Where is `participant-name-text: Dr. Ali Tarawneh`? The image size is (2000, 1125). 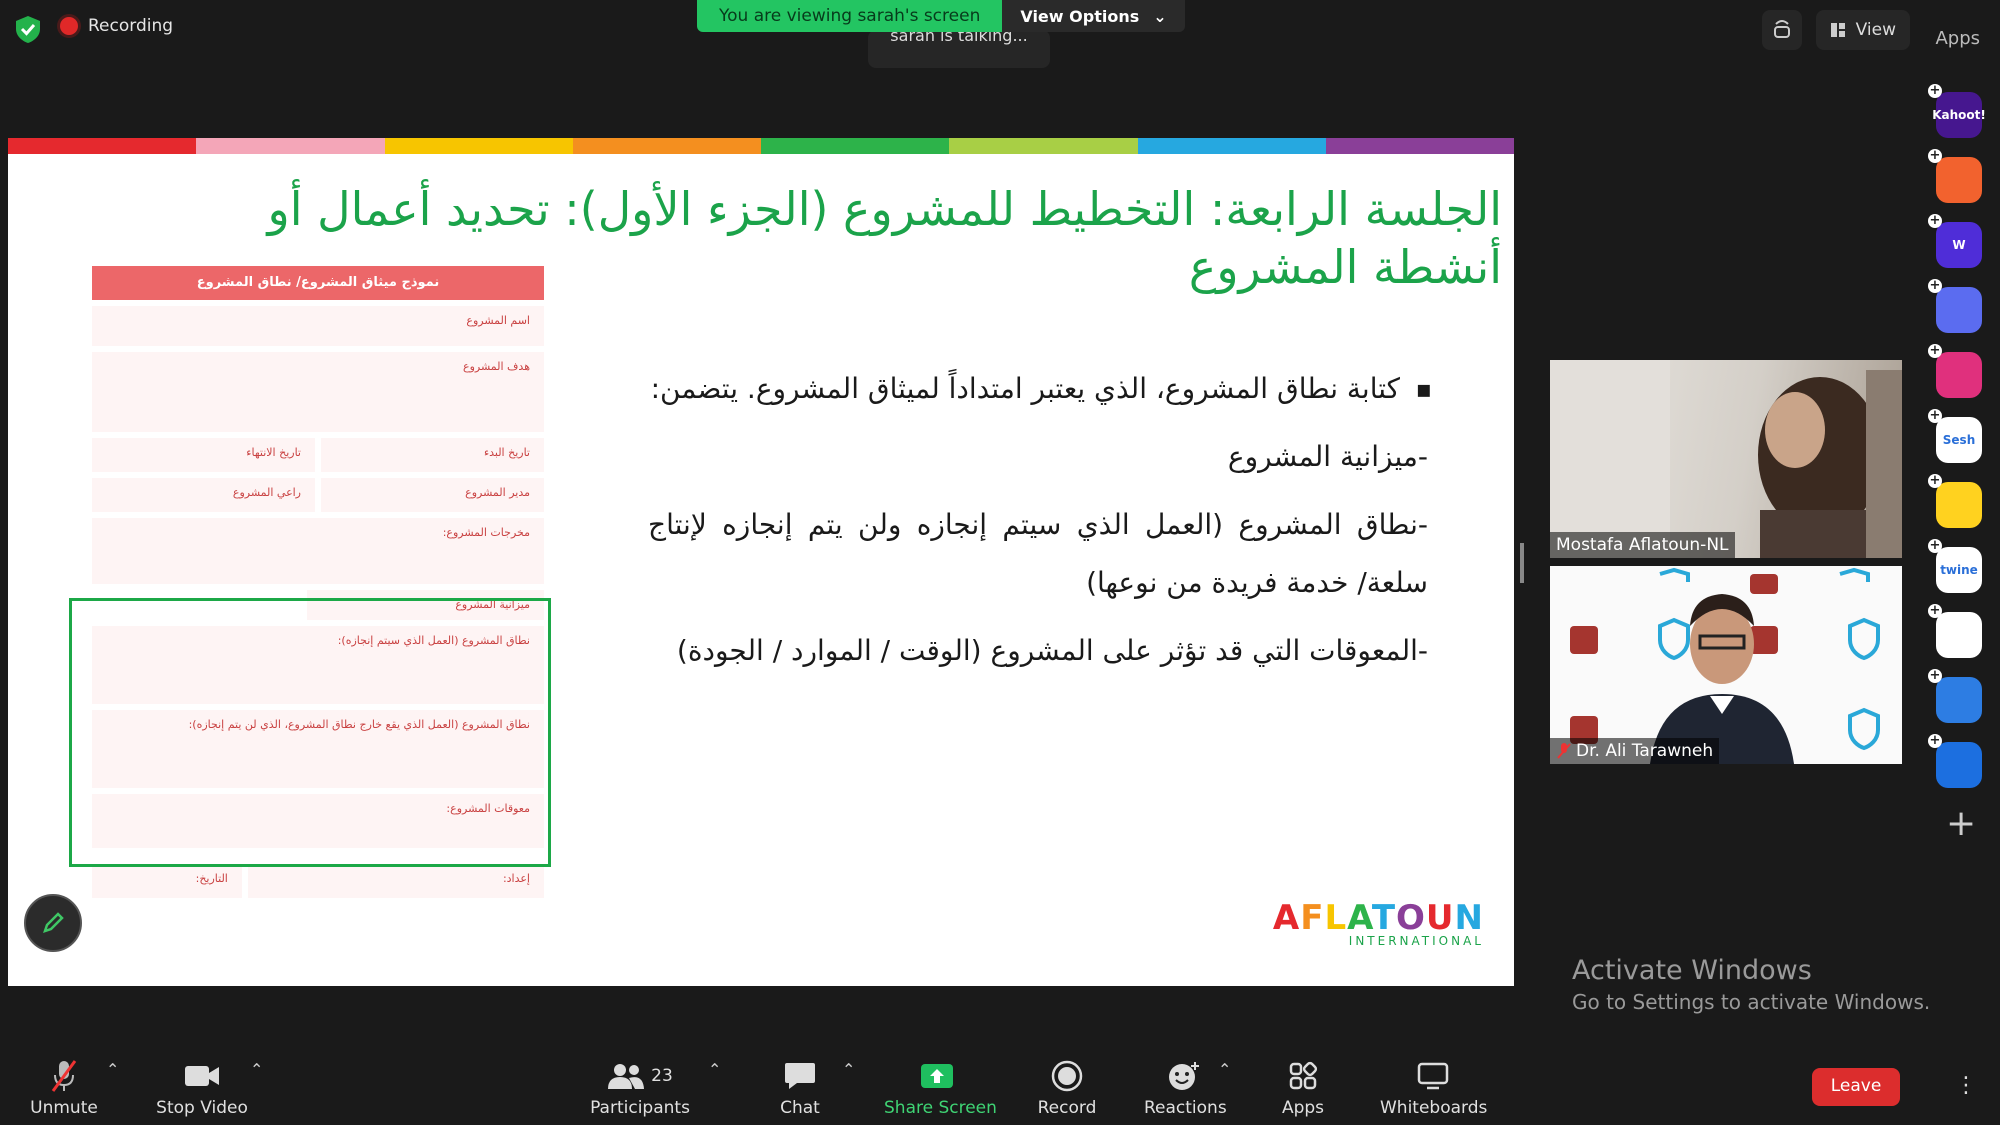
participant-name-text: Dr. Ali Tarawneh is located at coordinates (1645, 751).